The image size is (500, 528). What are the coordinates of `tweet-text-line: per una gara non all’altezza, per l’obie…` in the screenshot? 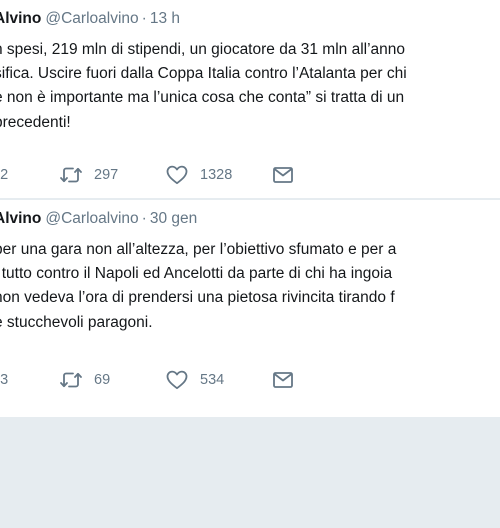 It's located at (198, 249).